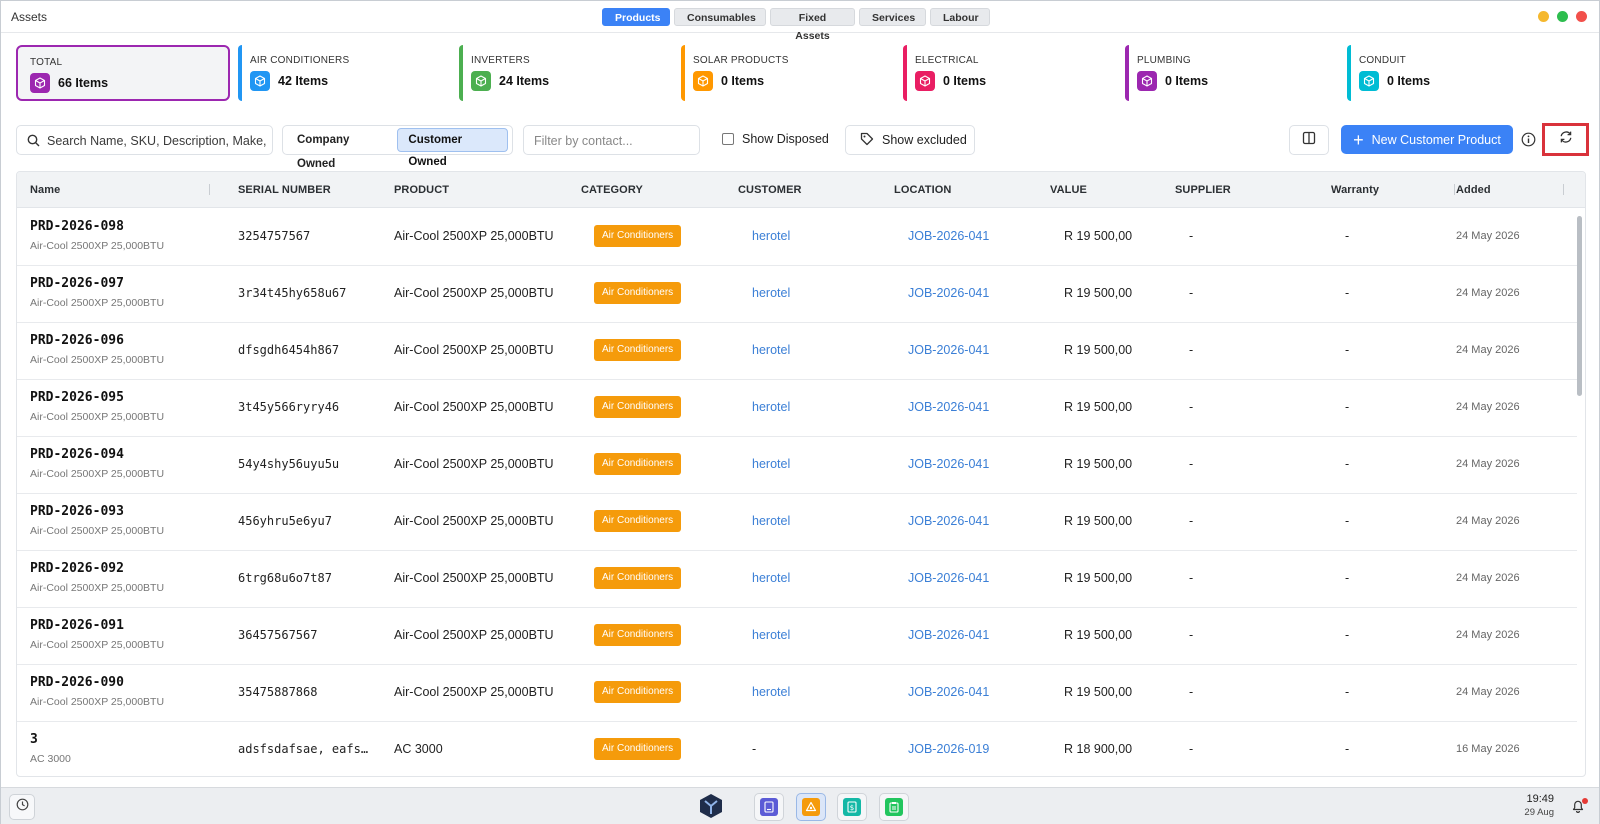  What do you see at coordinates (340, 149) in the screenshot?
I see `company-owned-button: Company Owned` at bounding box center [340, 149].